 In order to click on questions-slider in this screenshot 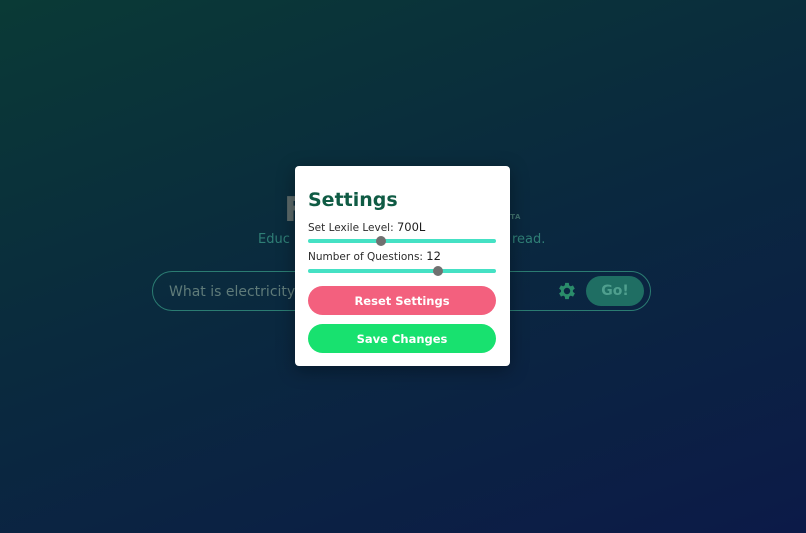, I will do `click(402, 271)`.